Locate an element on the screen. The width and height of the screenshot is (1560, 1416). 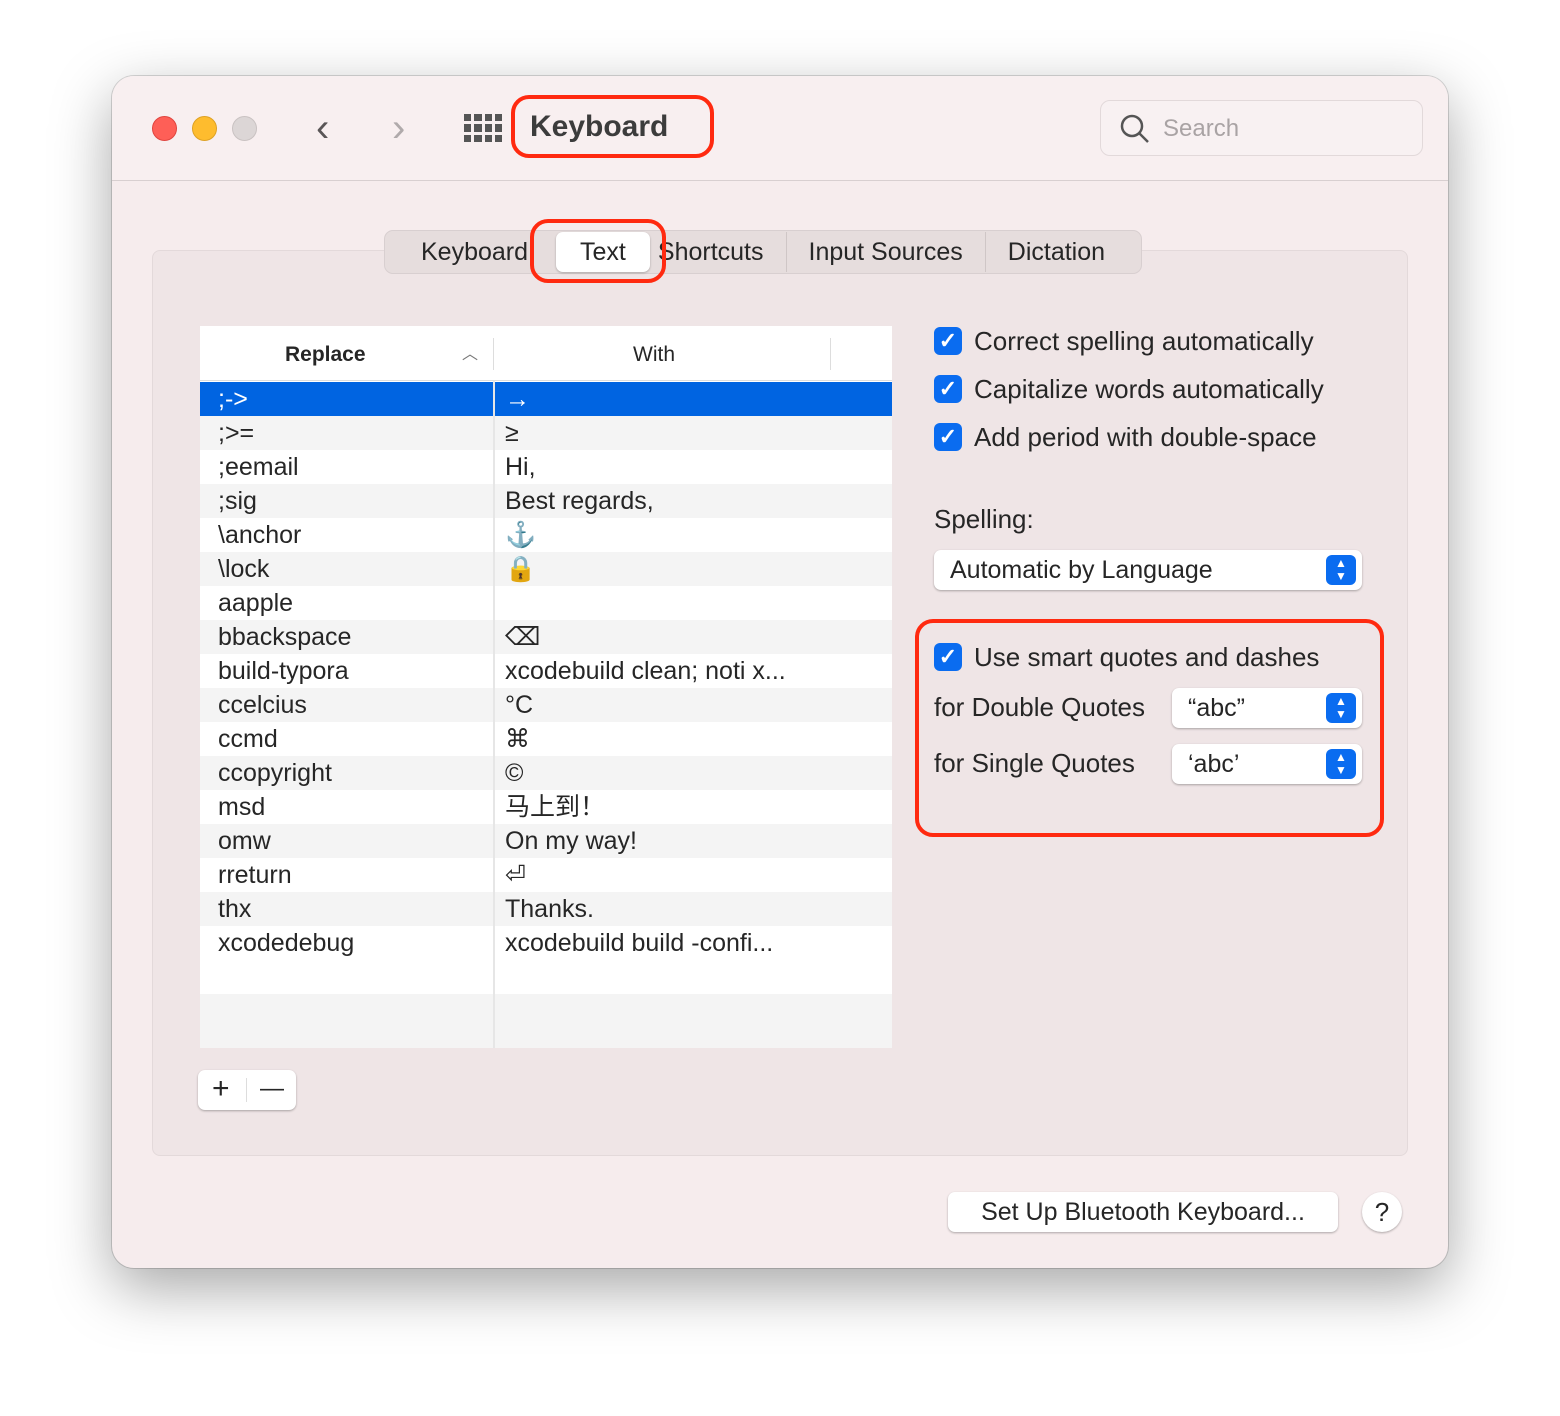
spelling-label: Spelling: is located at coordinates (984, 519).